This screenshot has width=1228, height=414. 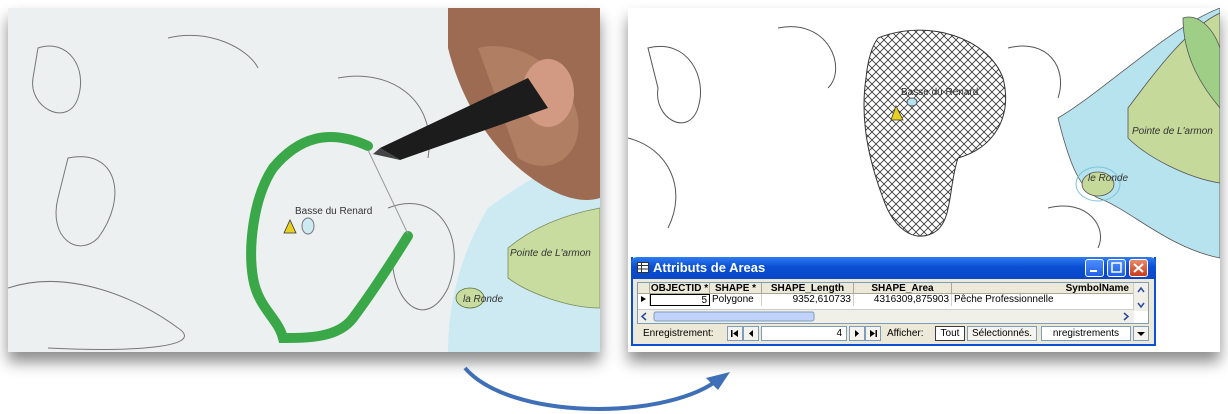 I want to click on window-titlebar: Attributs de Areas, so click(x=893, y=268).